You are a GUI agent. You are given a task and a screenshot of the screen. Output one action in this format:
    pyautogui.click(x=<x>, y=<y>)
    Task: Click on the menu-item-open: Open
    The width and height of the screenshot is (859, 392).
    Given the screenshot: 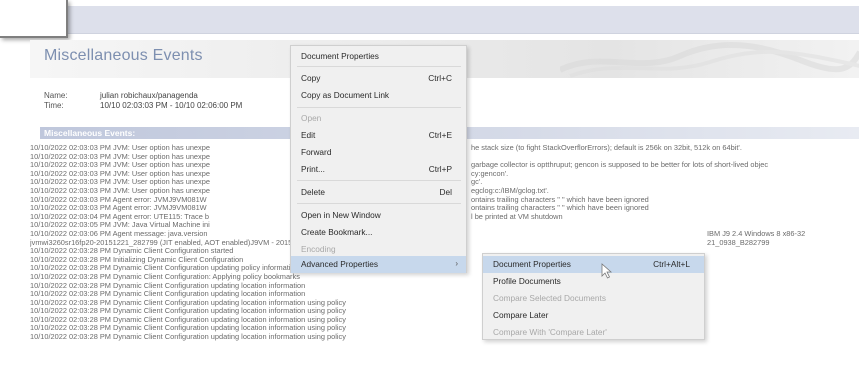 What is the action you would take?
    pyautogui.click(x=378, y=118)
    